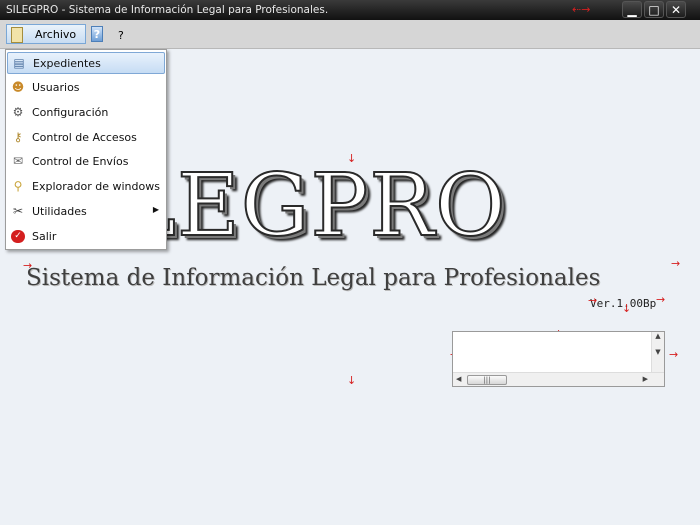 This screenshot has height=525, width=700. What do you see at coordinates (67, 63) in the screenshot?
I see `menu-item-label: Expedientes` at bounding box center [67, 63].